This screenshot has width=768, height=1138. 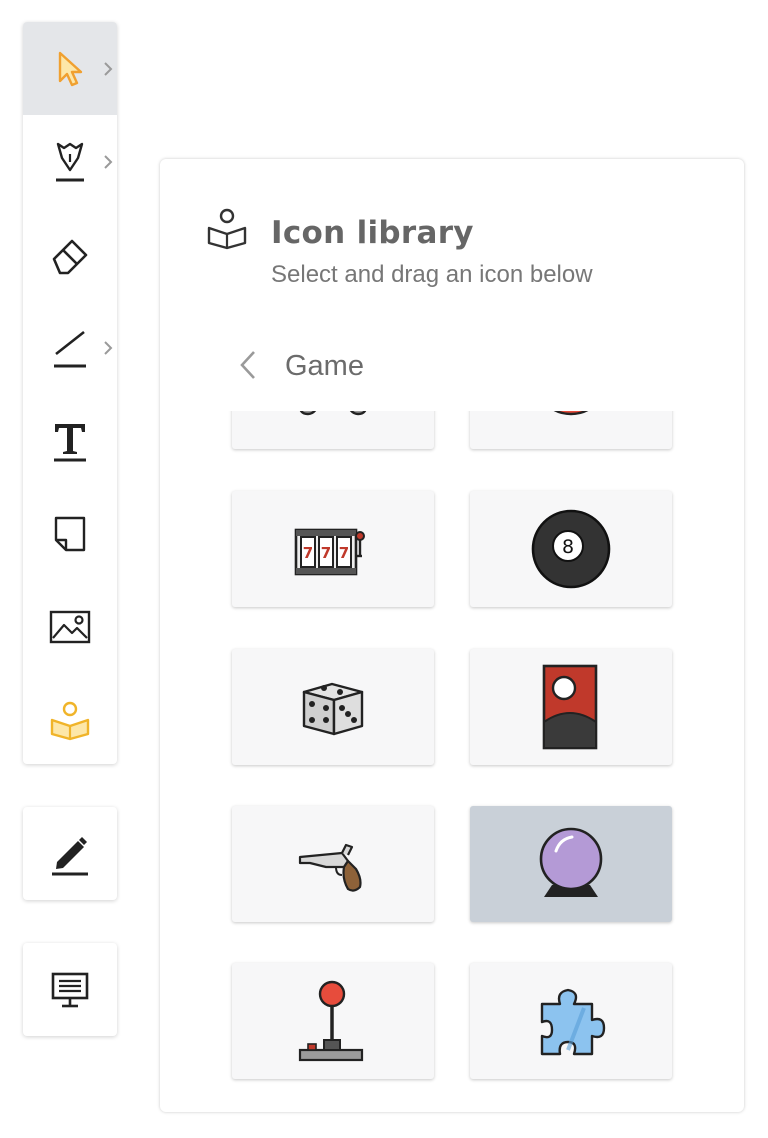 I want to click on icon-tile-revolver, so click(x=333, y=864).